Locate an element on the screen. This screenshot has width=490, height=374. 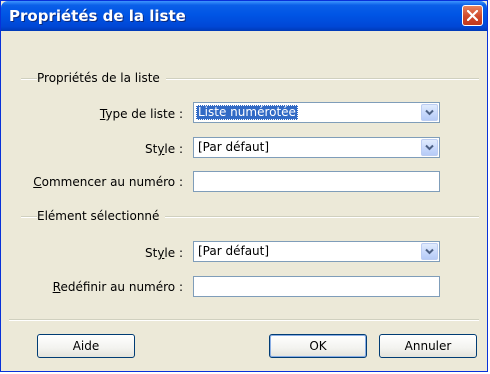
list-style-select: [Par défaut] is located at coordinates (316, 147).